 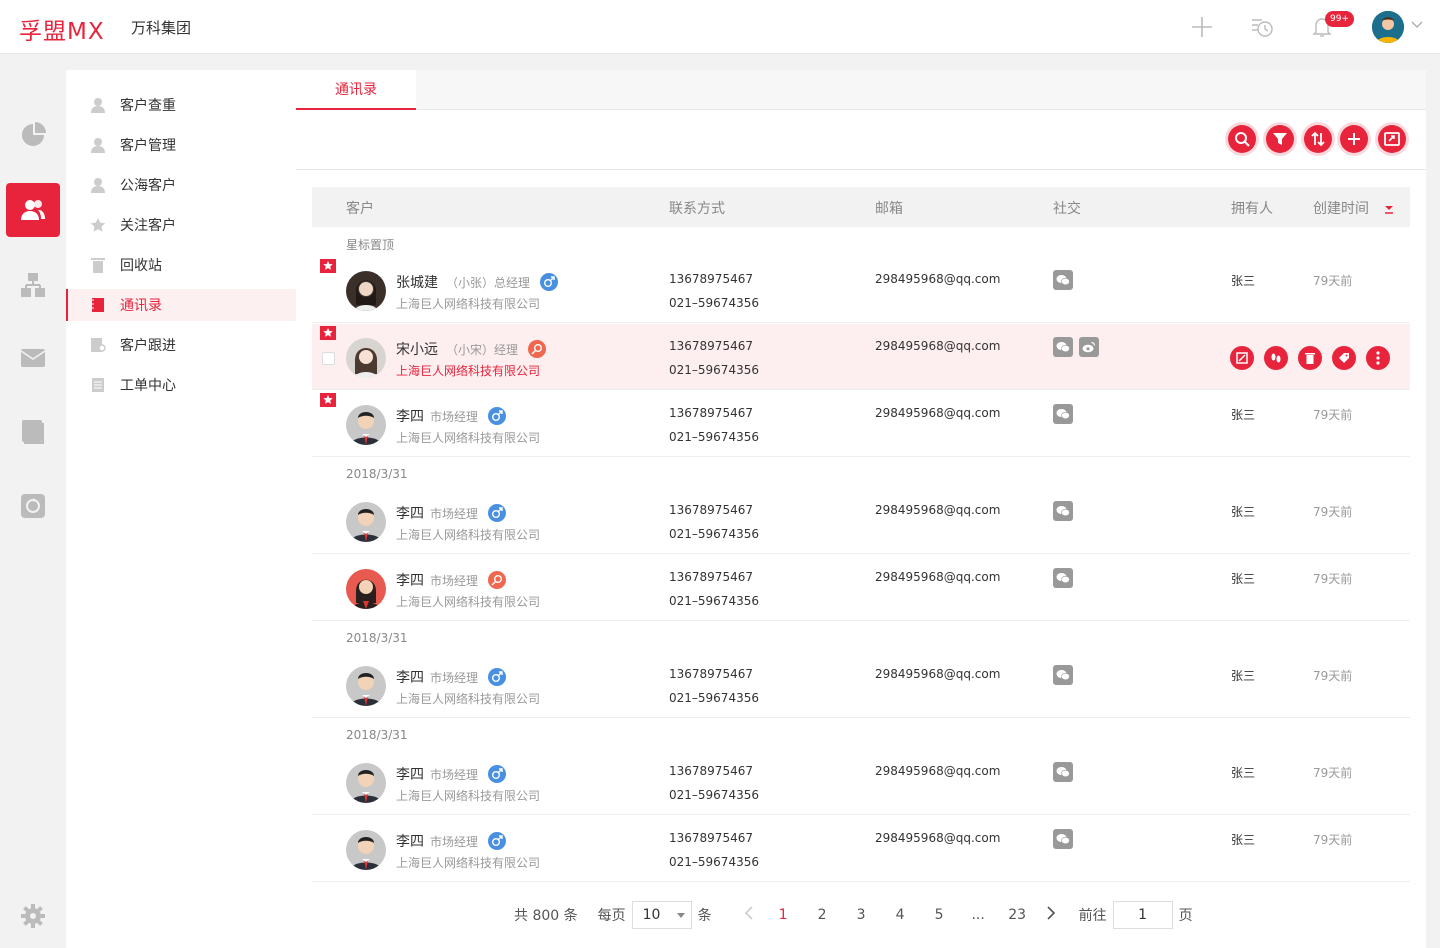 What do you see at coordinates (1354, 139) in the screenshot?
I see `add-icon` at bounding box center [1354, 139].